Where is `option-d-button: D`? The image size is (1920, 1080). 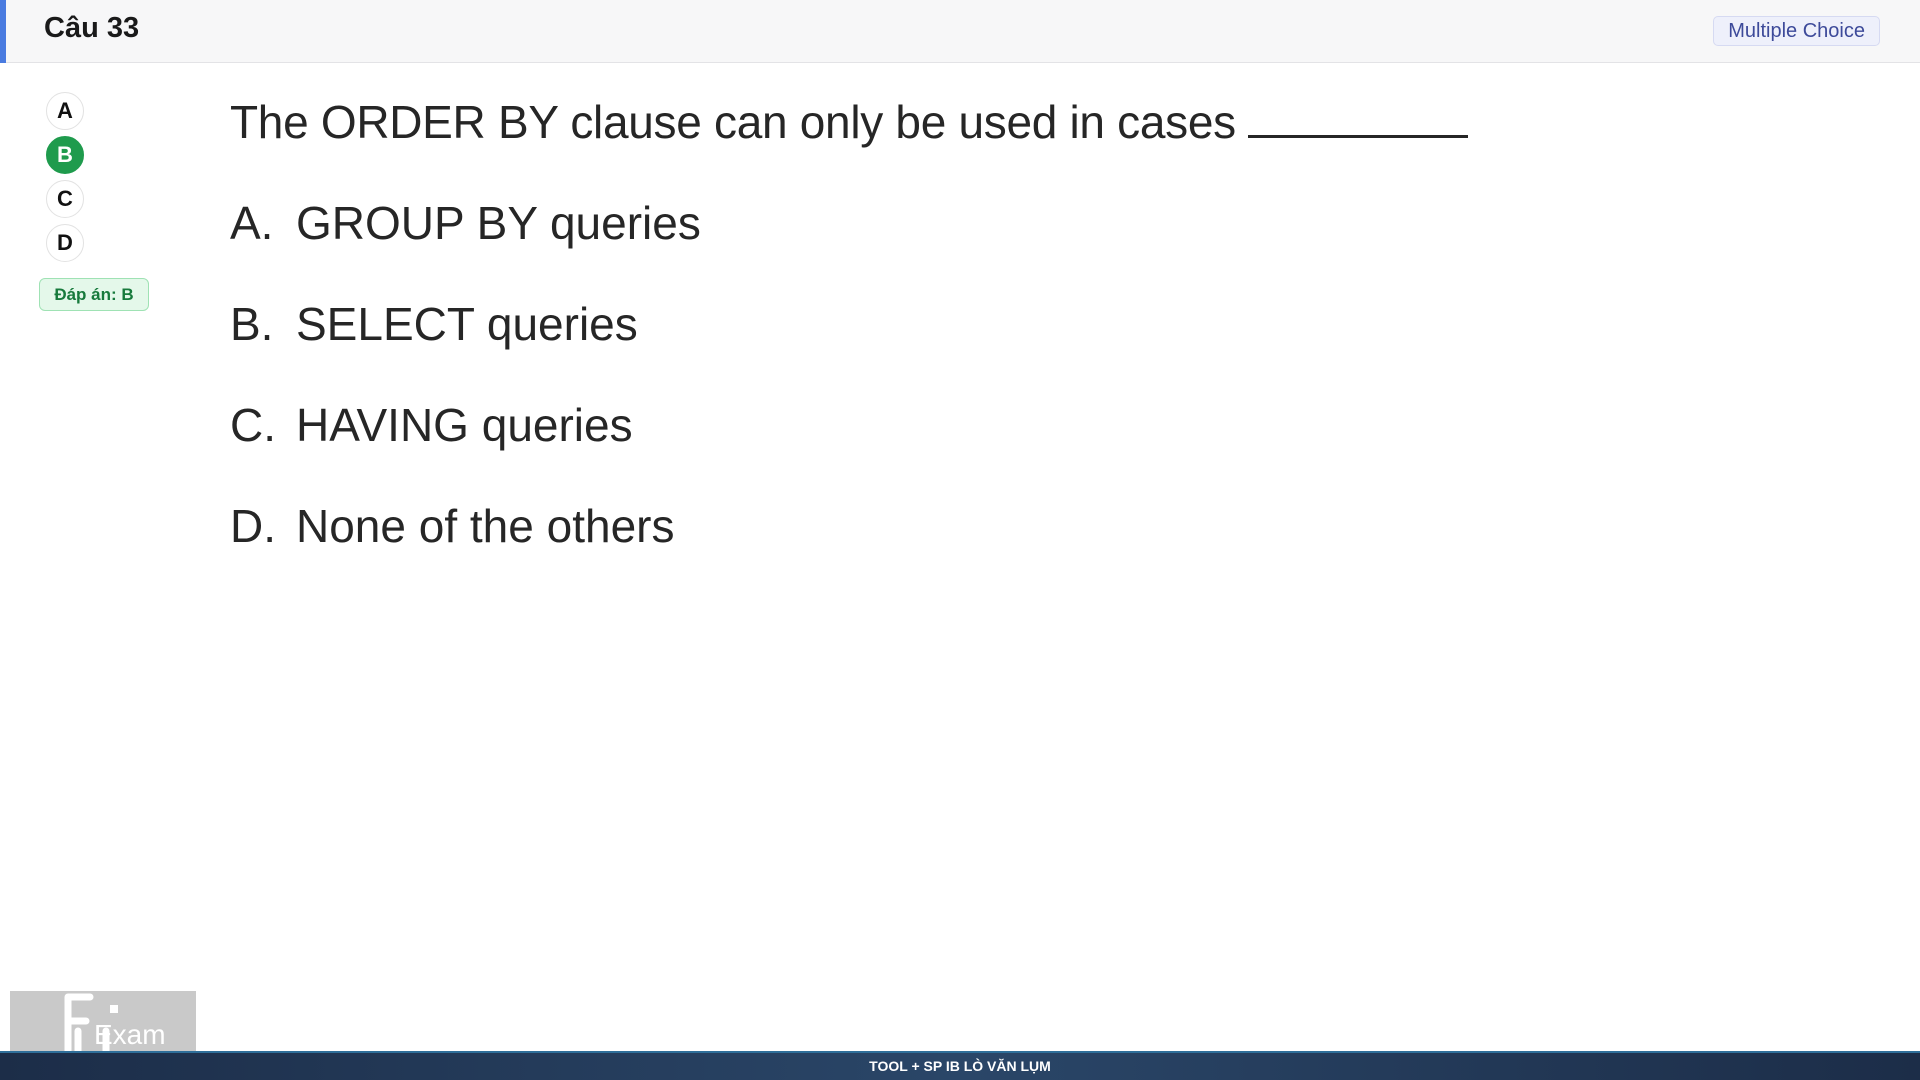
option-d-button: D is located at coordinates (65, 243).